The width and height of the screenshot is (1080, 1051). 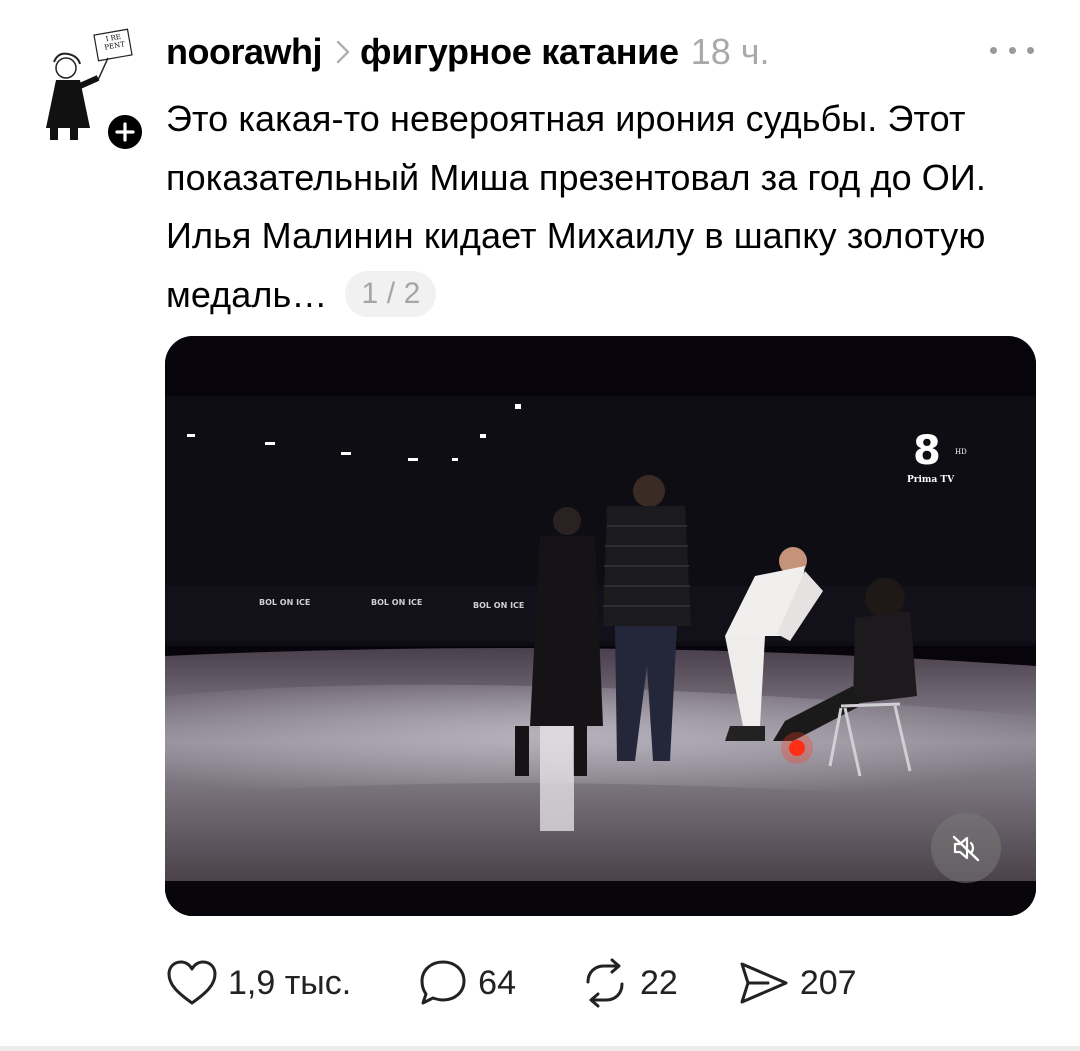 I want to click on repost-button: 22, so click(x=629, y=983).